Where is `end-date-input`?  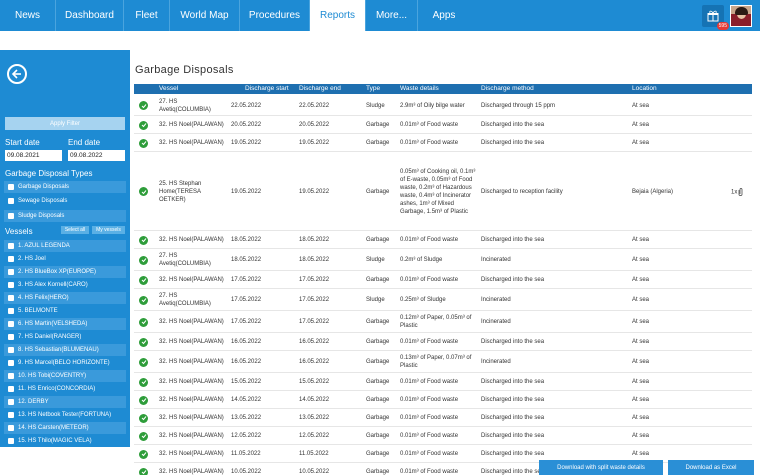 end-date-input is located at coordinates (96, 155).